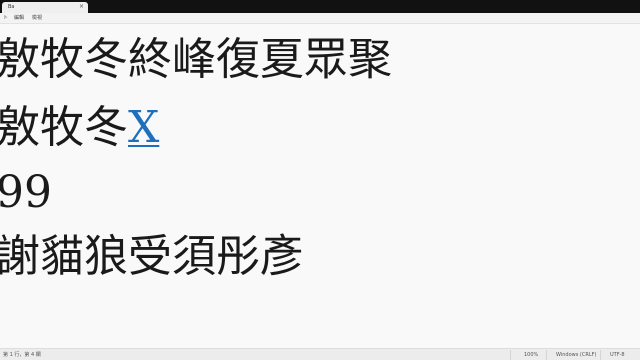 The width and height of the screenshot is (640, 360). I want to click on line-text: 敫牧冬, so click(64, 127).